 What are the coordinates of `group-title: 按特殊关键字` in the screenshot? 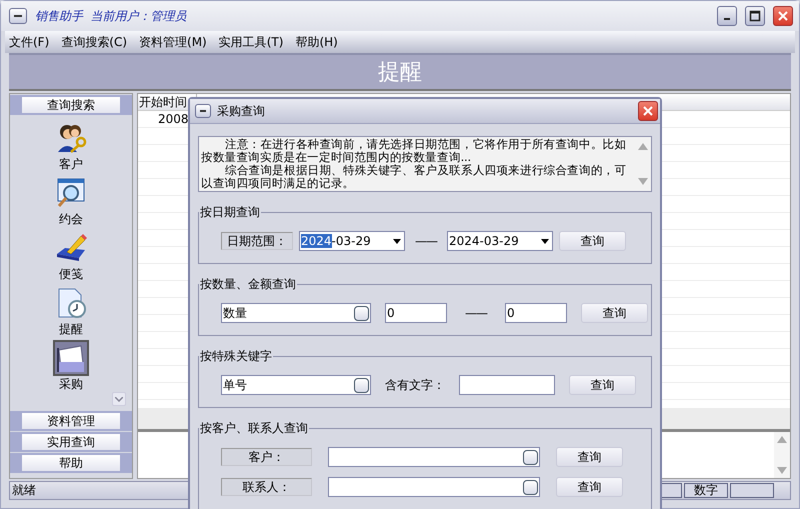 It's located at (236, 356).